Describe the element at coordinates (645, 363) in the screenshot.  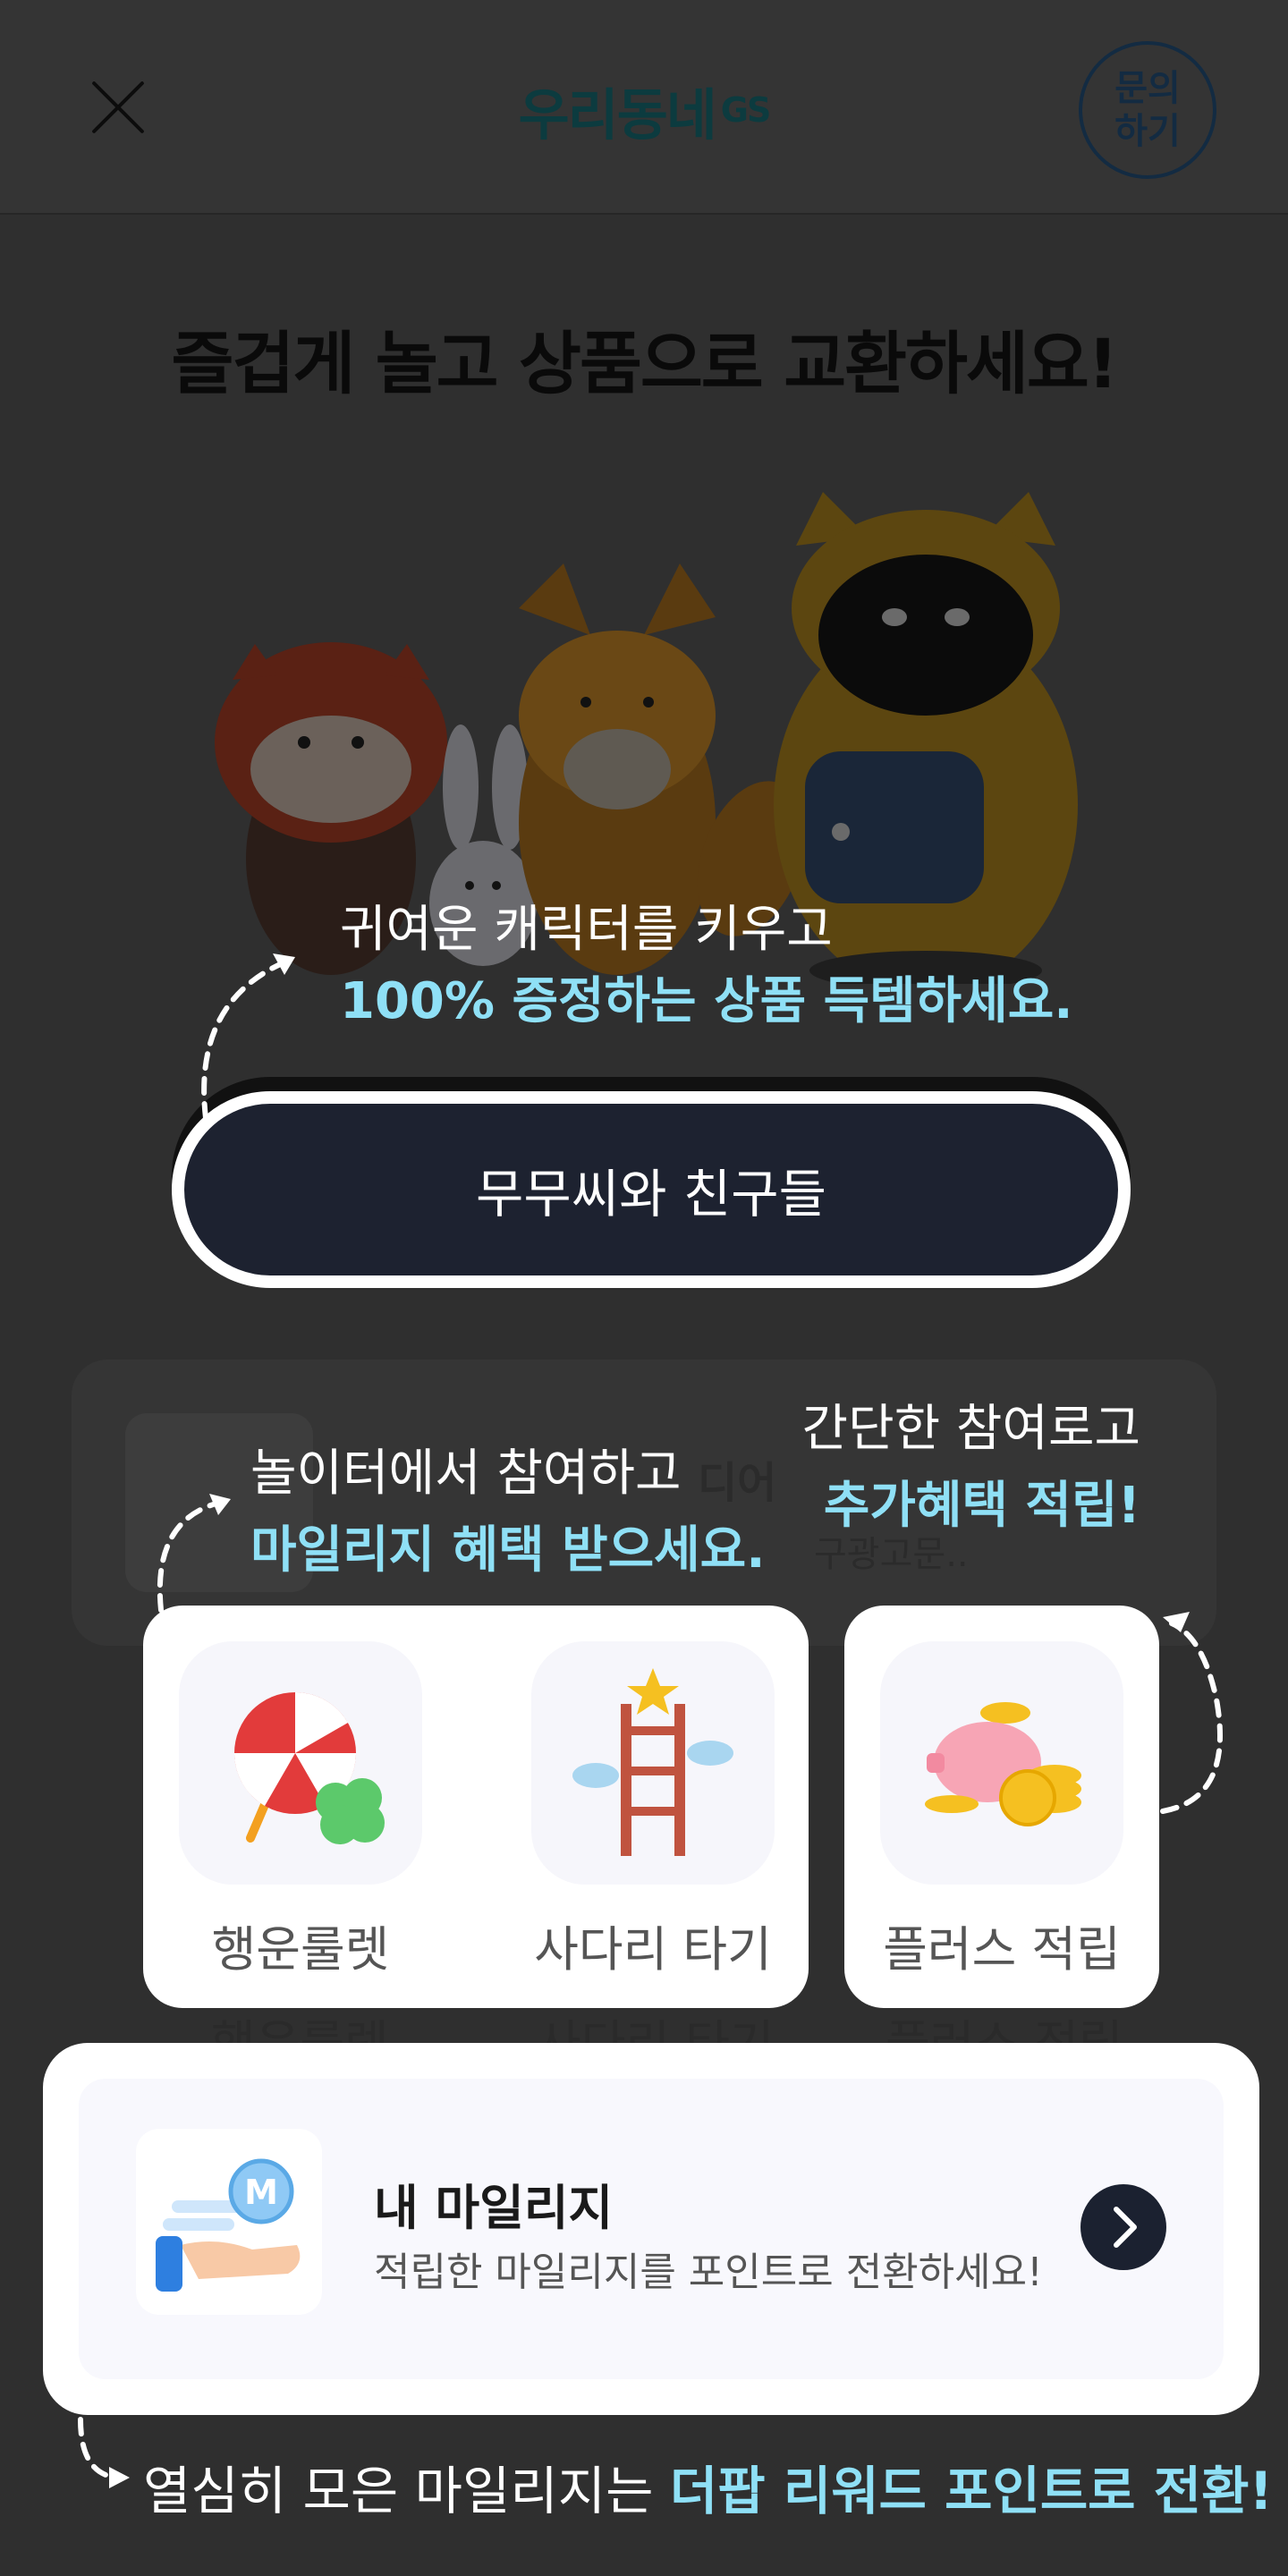
I see `page-headline: 즐겁게 놀고 상품으로 교환하세요!` at that location.